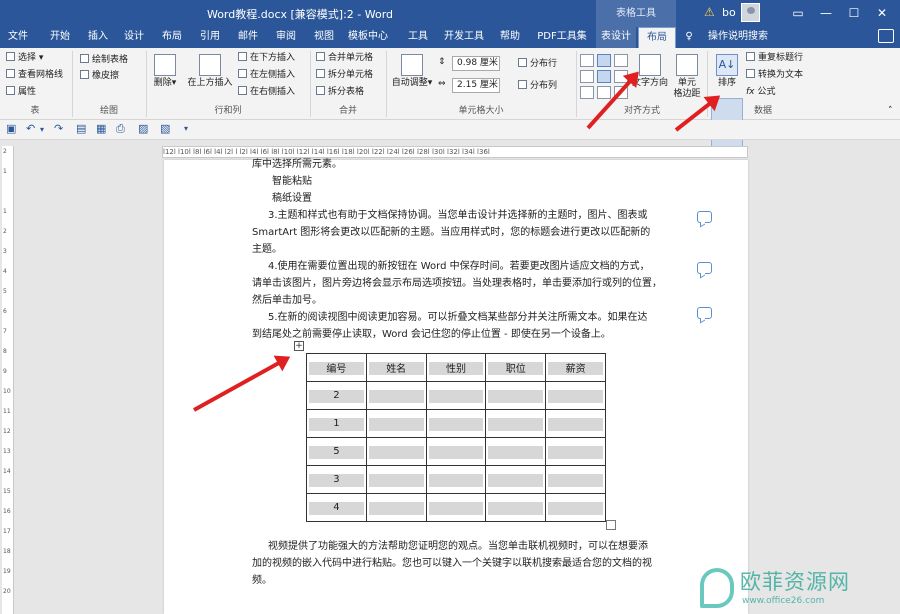 This screenshot has height=614, width=900. Describe the element at coordinates (711, 12) in the screenshot. I see `warning-icon: ⚠` at that location.